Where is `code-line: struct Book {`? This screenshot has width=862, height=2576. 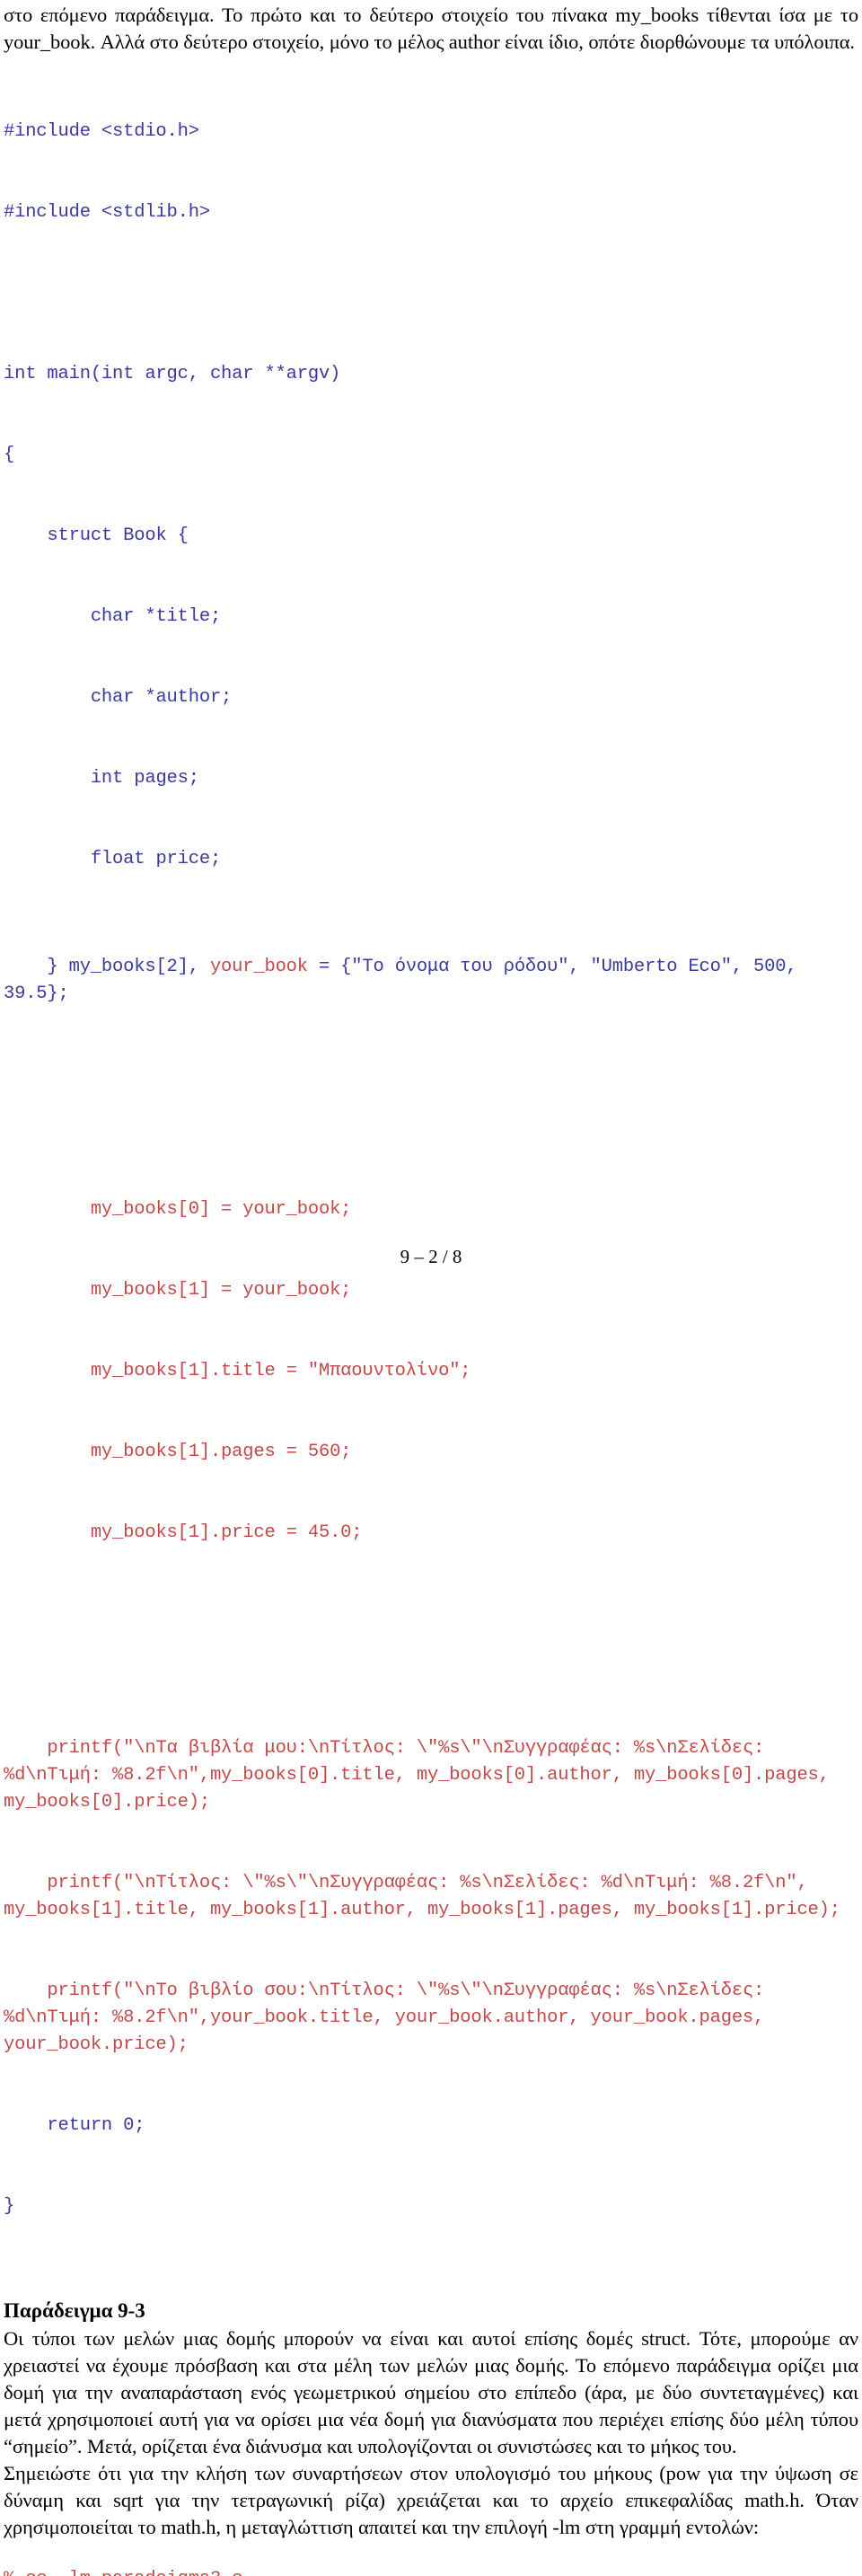
code-line: struct Book { is located at coordinates (96, 535).